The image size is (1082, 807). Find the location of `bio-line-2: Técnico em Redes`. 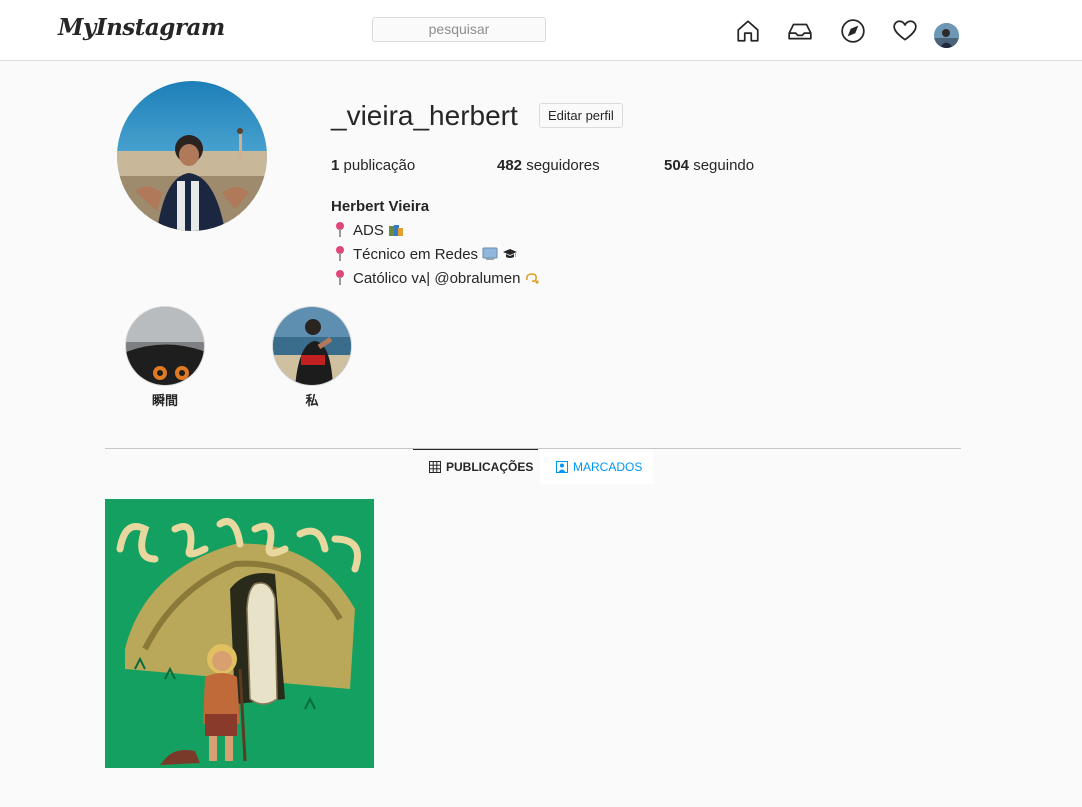

bio-line-2: Técnico em Redes is located at coordinates (424, 254).